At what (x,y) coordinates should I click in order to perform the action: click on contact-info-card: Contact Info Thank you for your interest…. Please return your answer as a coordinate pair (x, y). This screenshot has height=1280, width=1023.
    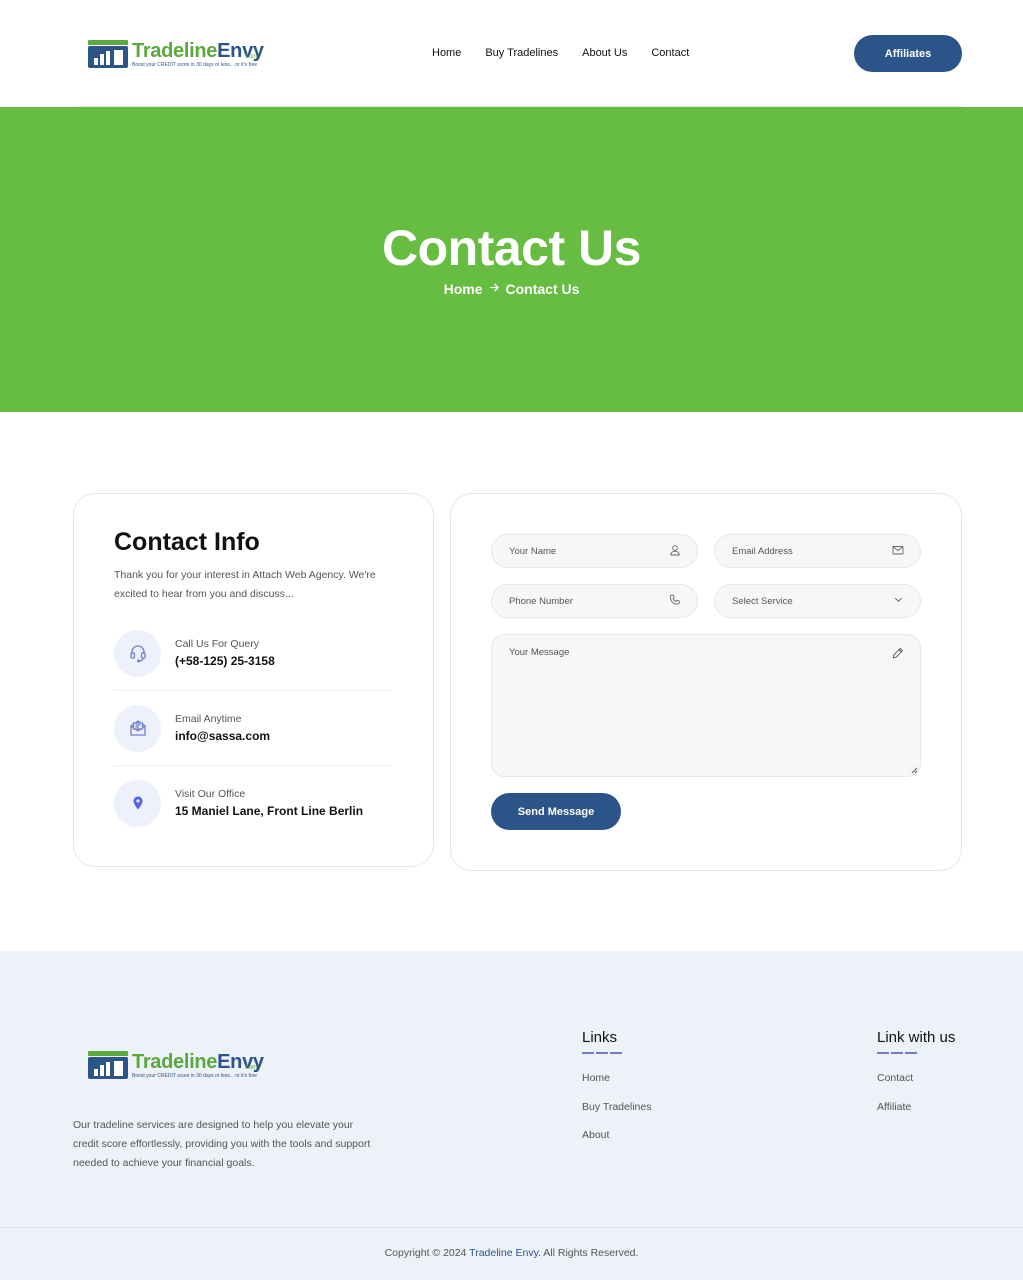
    Looking at the image, I should click on (253, 680).